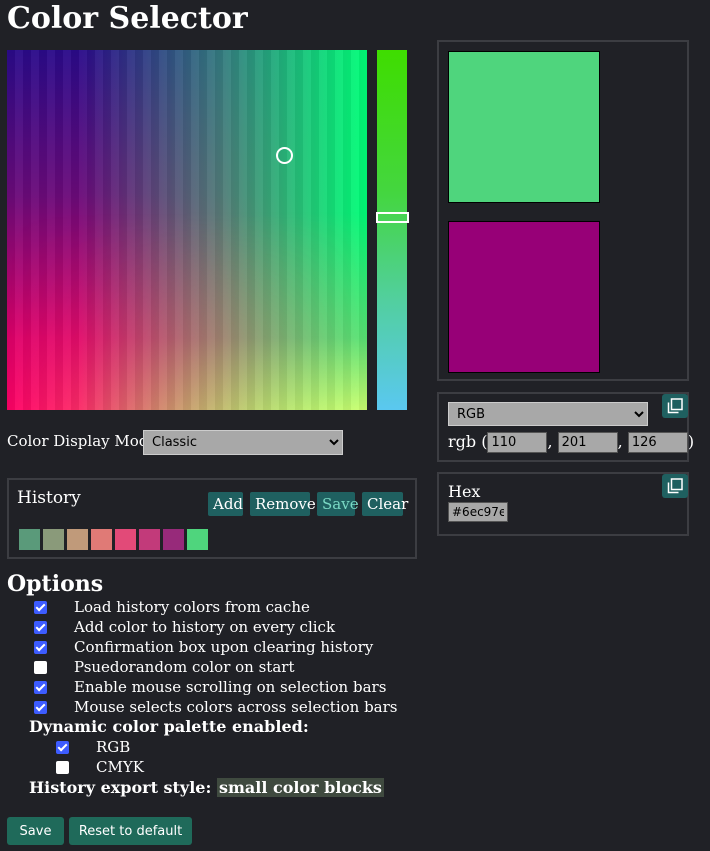 The width and height of the screenshot is (710, 851). What do you see at coordinates (113, 539) in the screenshot?
I see `history-swatch-list` at bounding box center [113, 539].